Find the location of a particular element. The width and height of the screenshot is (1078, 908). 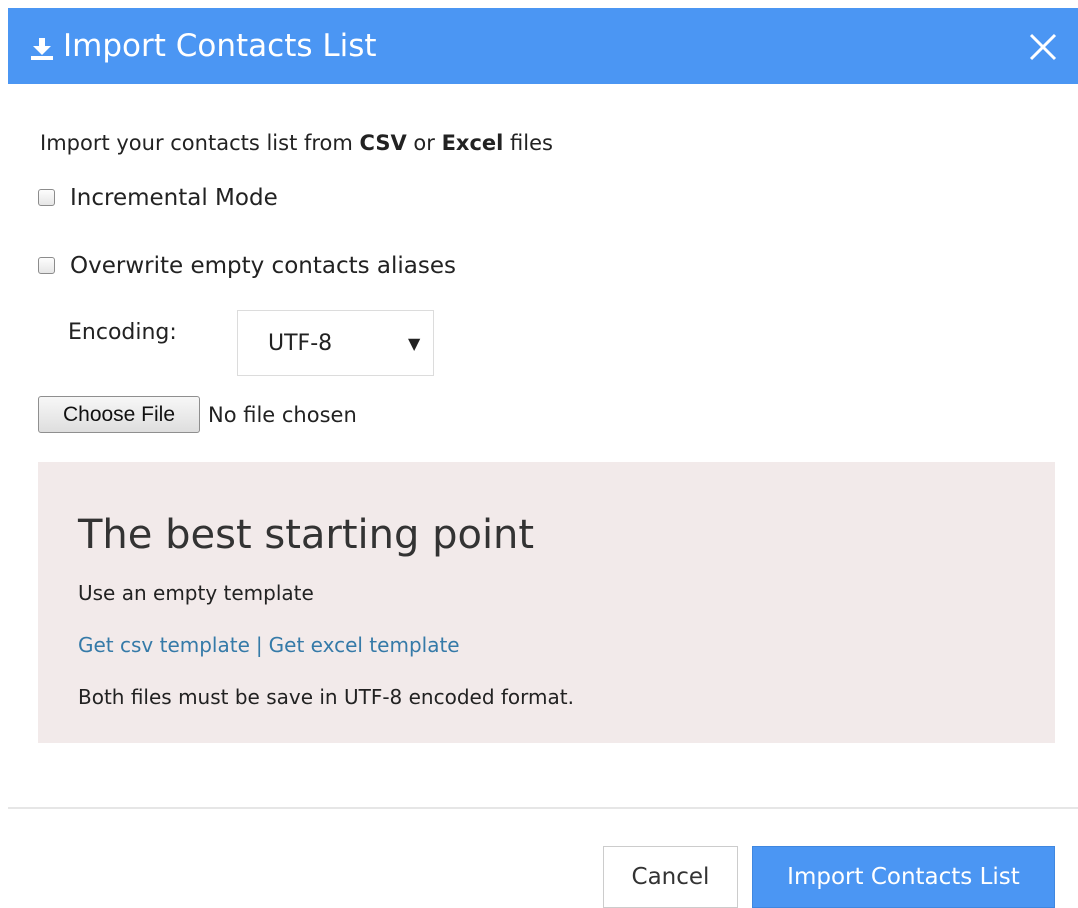

excel-template-link: Get excel template is located at coordinates (364, 645).